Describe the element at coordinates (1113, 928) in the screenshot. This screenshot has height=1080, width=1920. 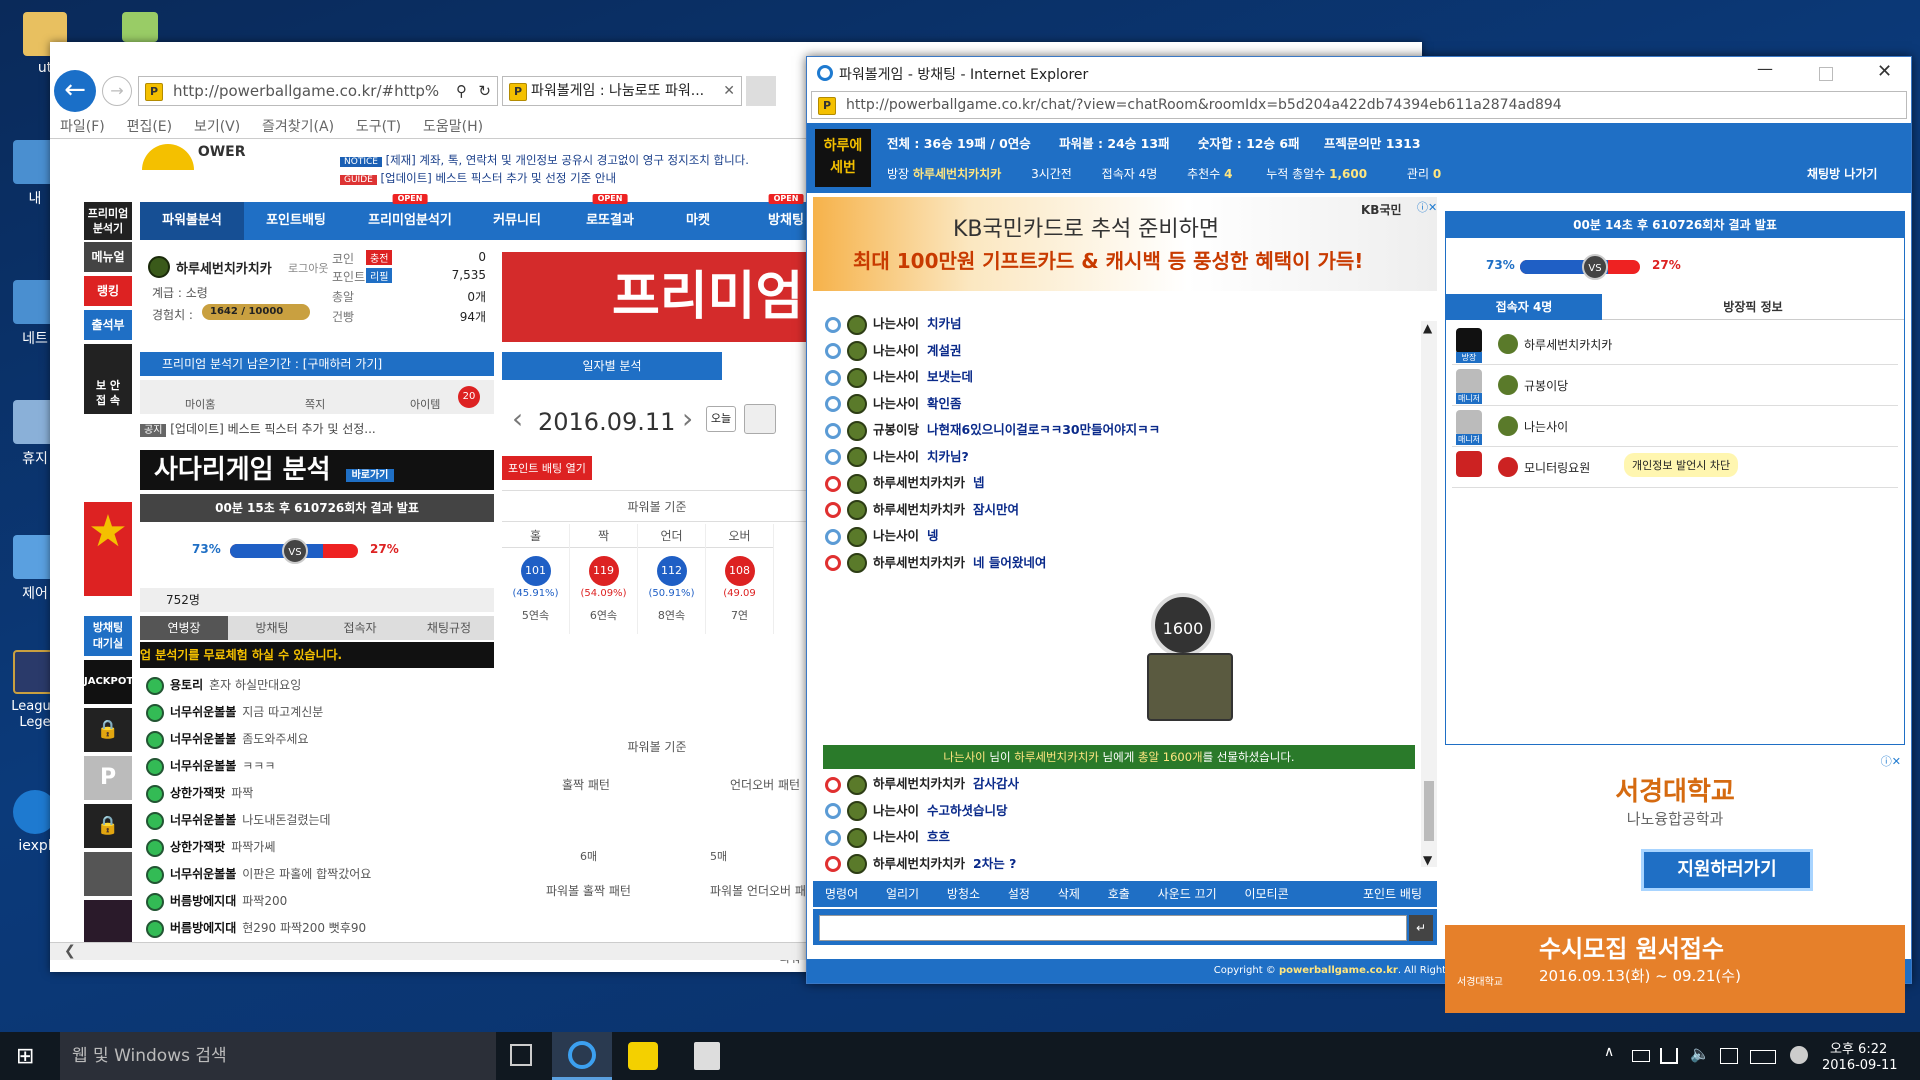
I see `chat-input` at that location.